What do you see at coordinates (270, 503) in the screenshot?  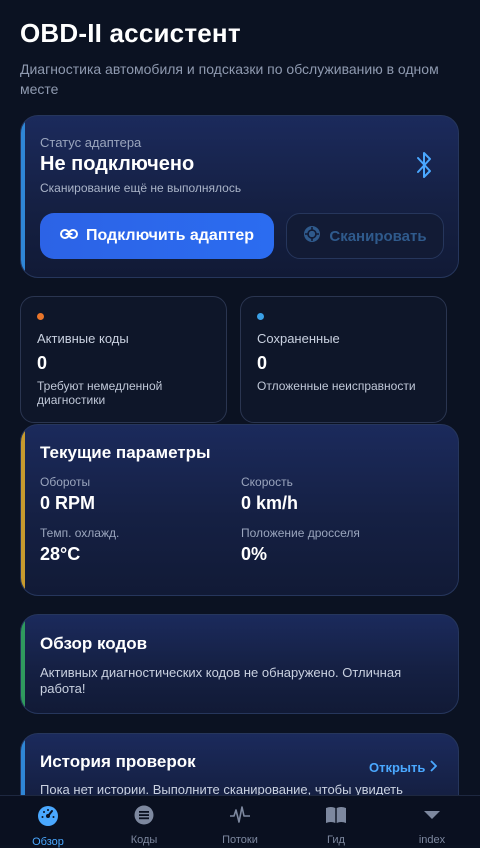 I see `speed-value: 0 km/h` at bounding box center [270, 503].